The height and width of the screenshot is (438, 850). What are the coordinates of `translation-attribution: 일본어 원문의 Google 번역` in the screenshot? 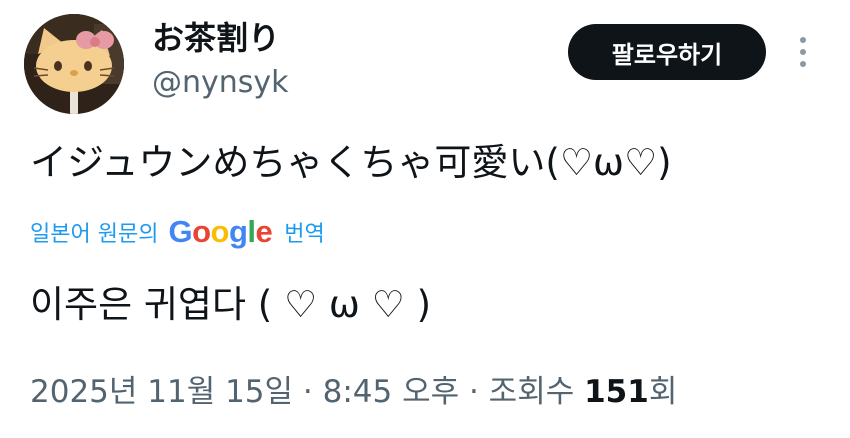 It's located at (177, 232).